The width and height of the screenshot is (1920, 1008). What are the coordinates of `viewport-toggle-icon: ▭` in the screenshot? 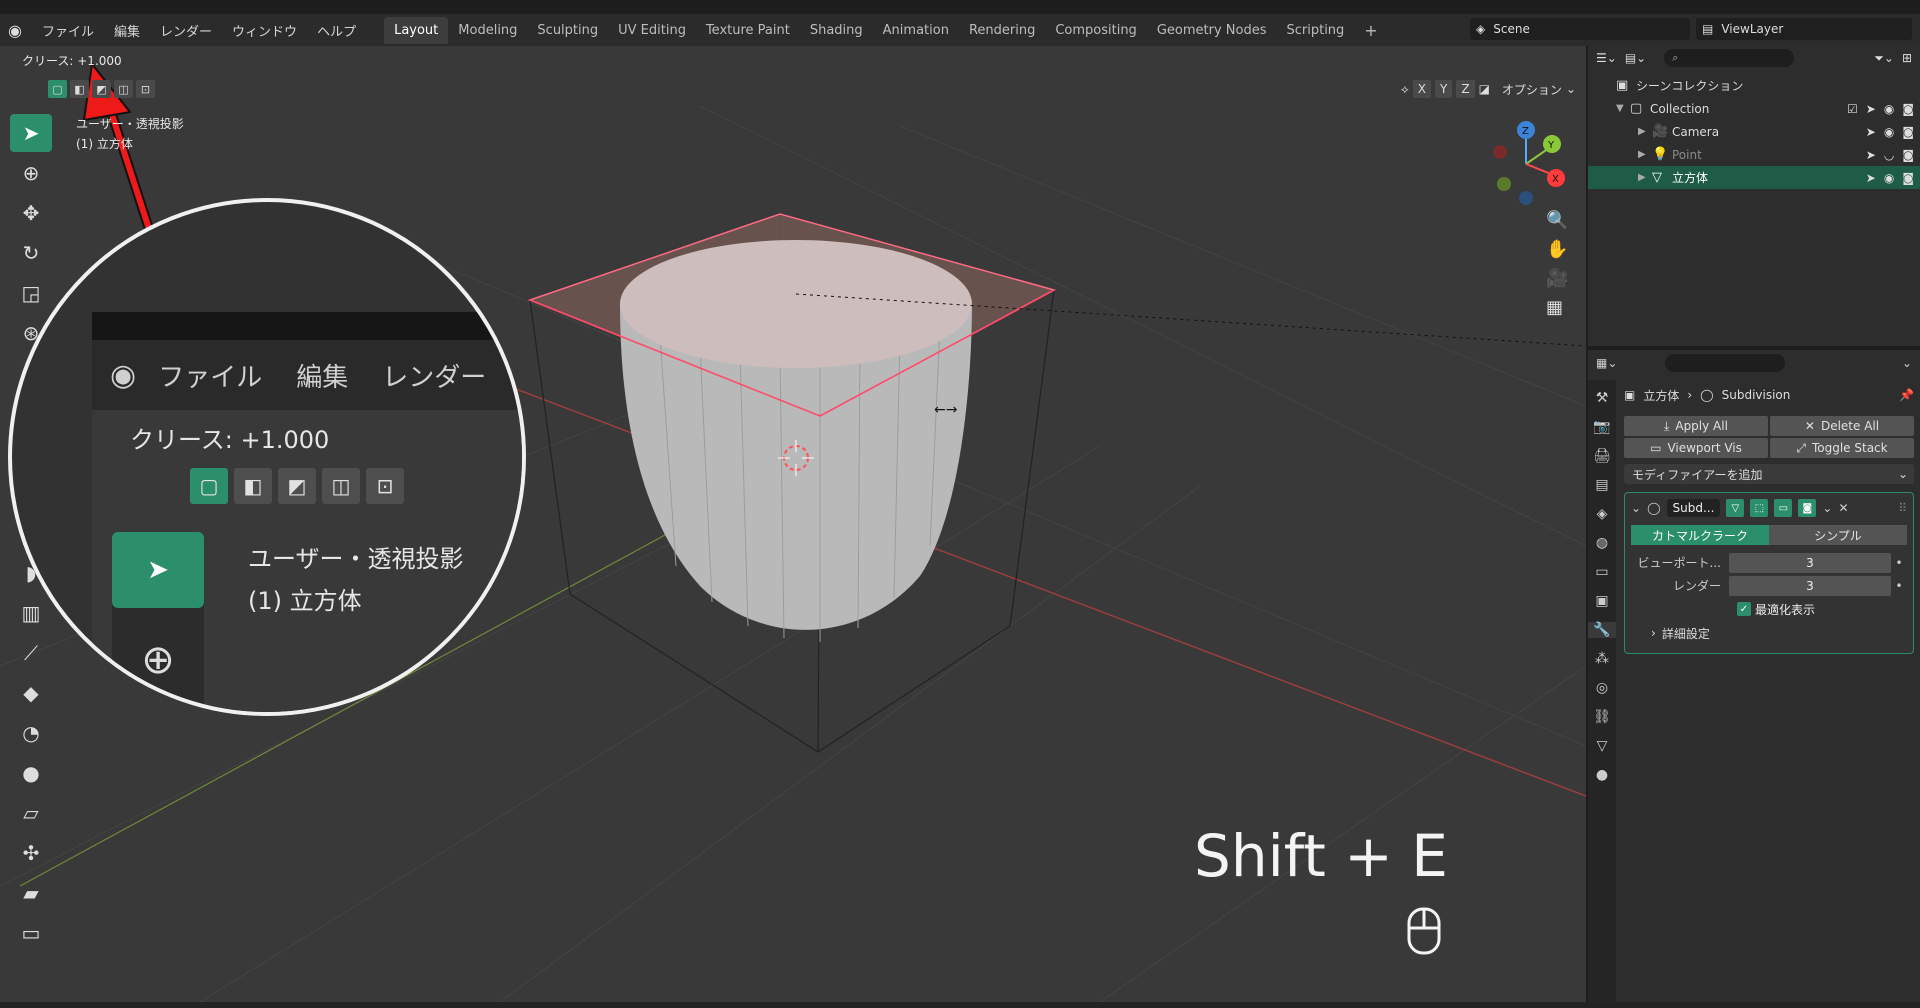 It's located at (1783, 508).